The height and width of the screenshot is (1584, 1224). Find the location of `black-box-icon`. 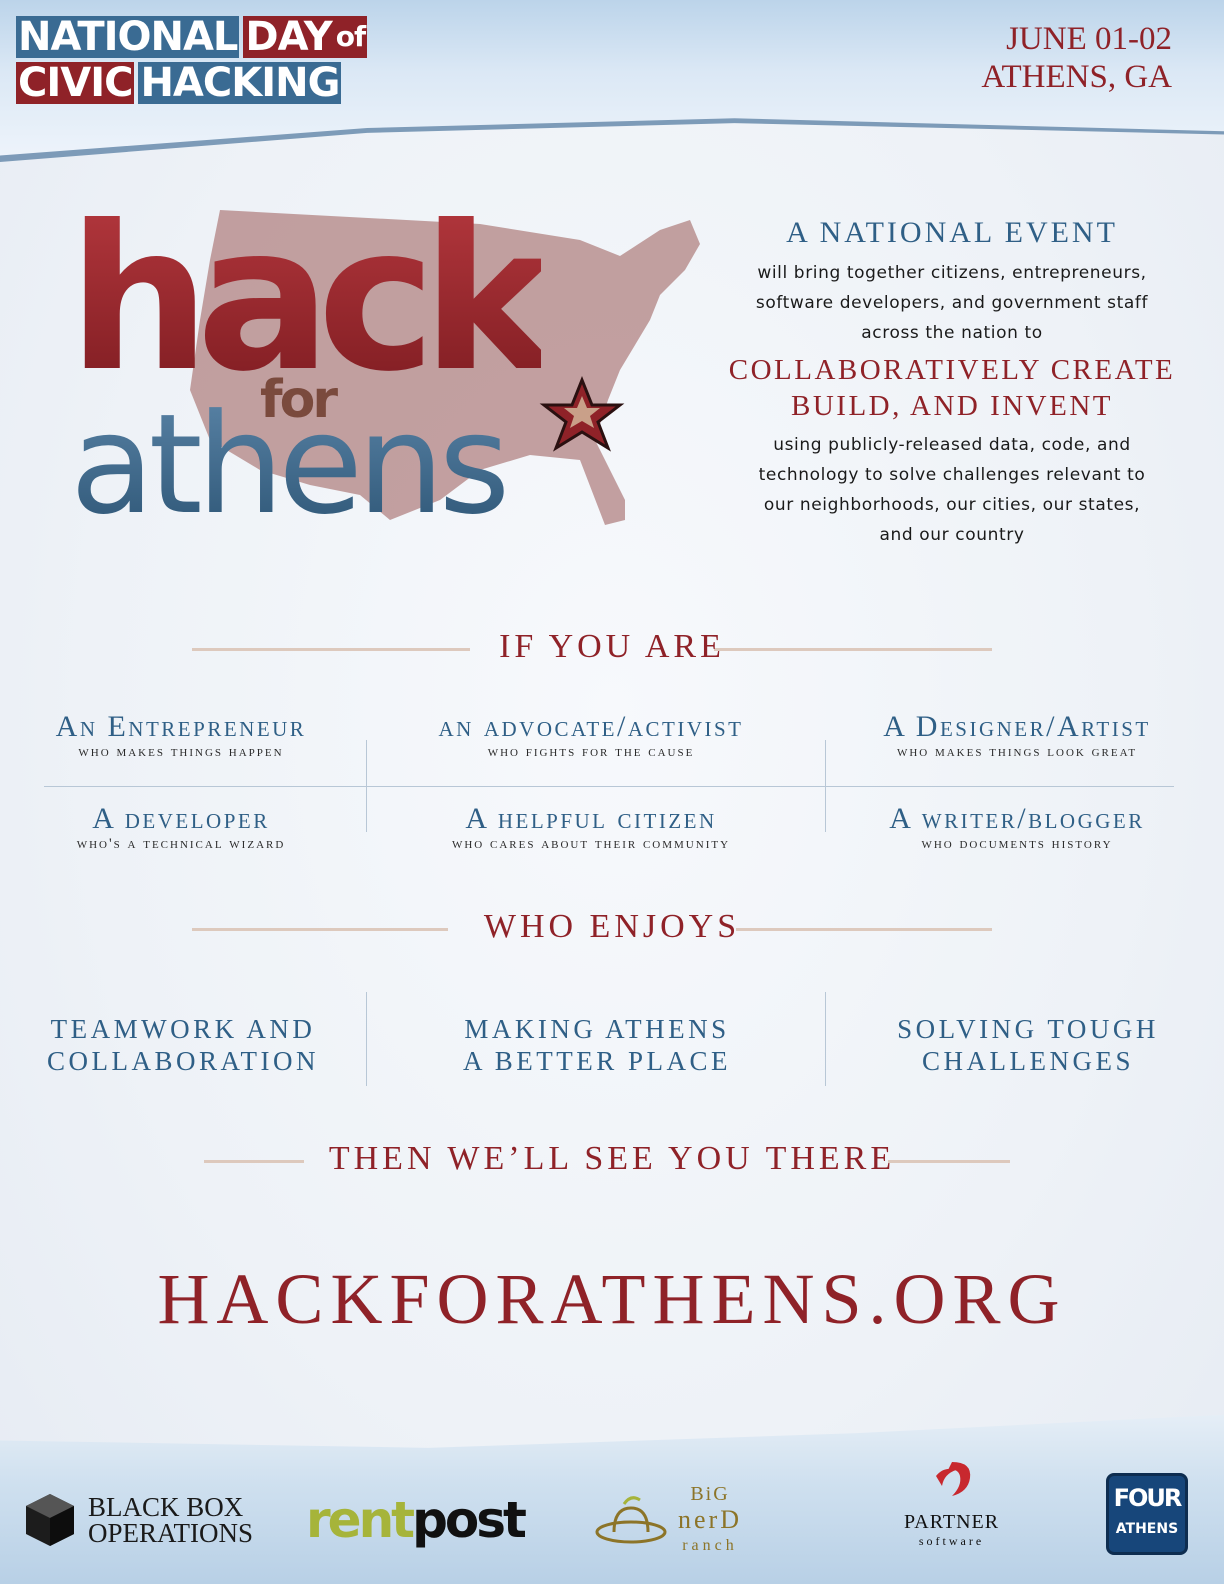

black-box-icon is located at coordinates (50, 1520).